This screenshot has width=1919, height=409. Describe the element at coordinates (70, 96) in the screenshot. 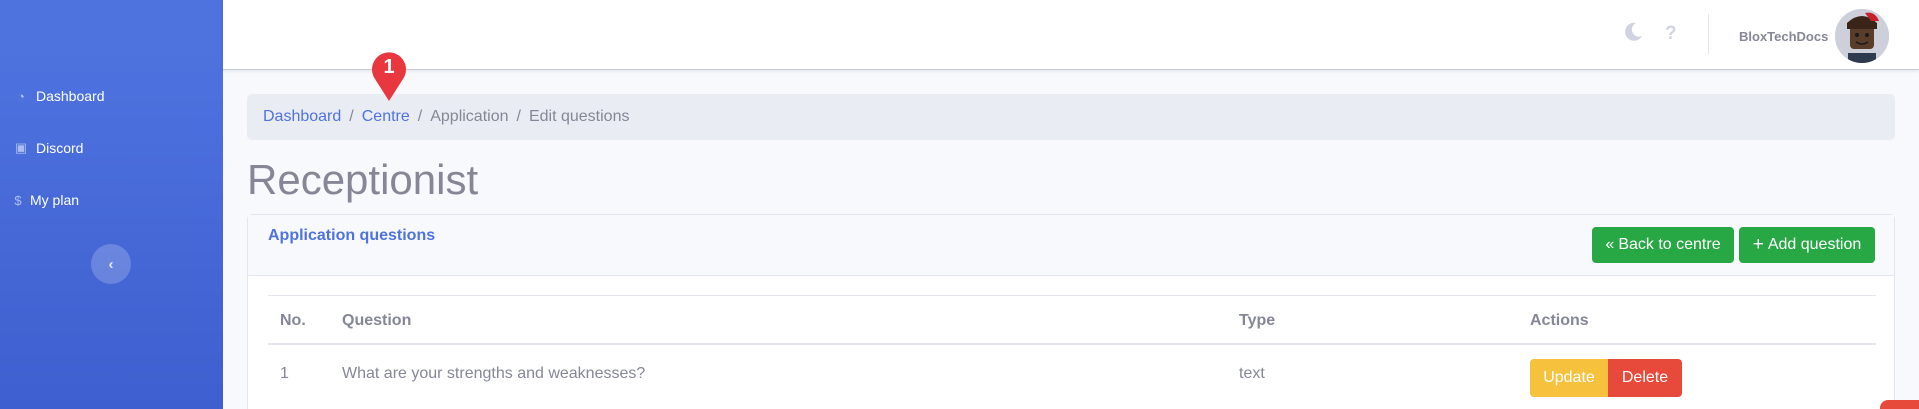

I see `sidebar-item-label: Dashboard` at that location.